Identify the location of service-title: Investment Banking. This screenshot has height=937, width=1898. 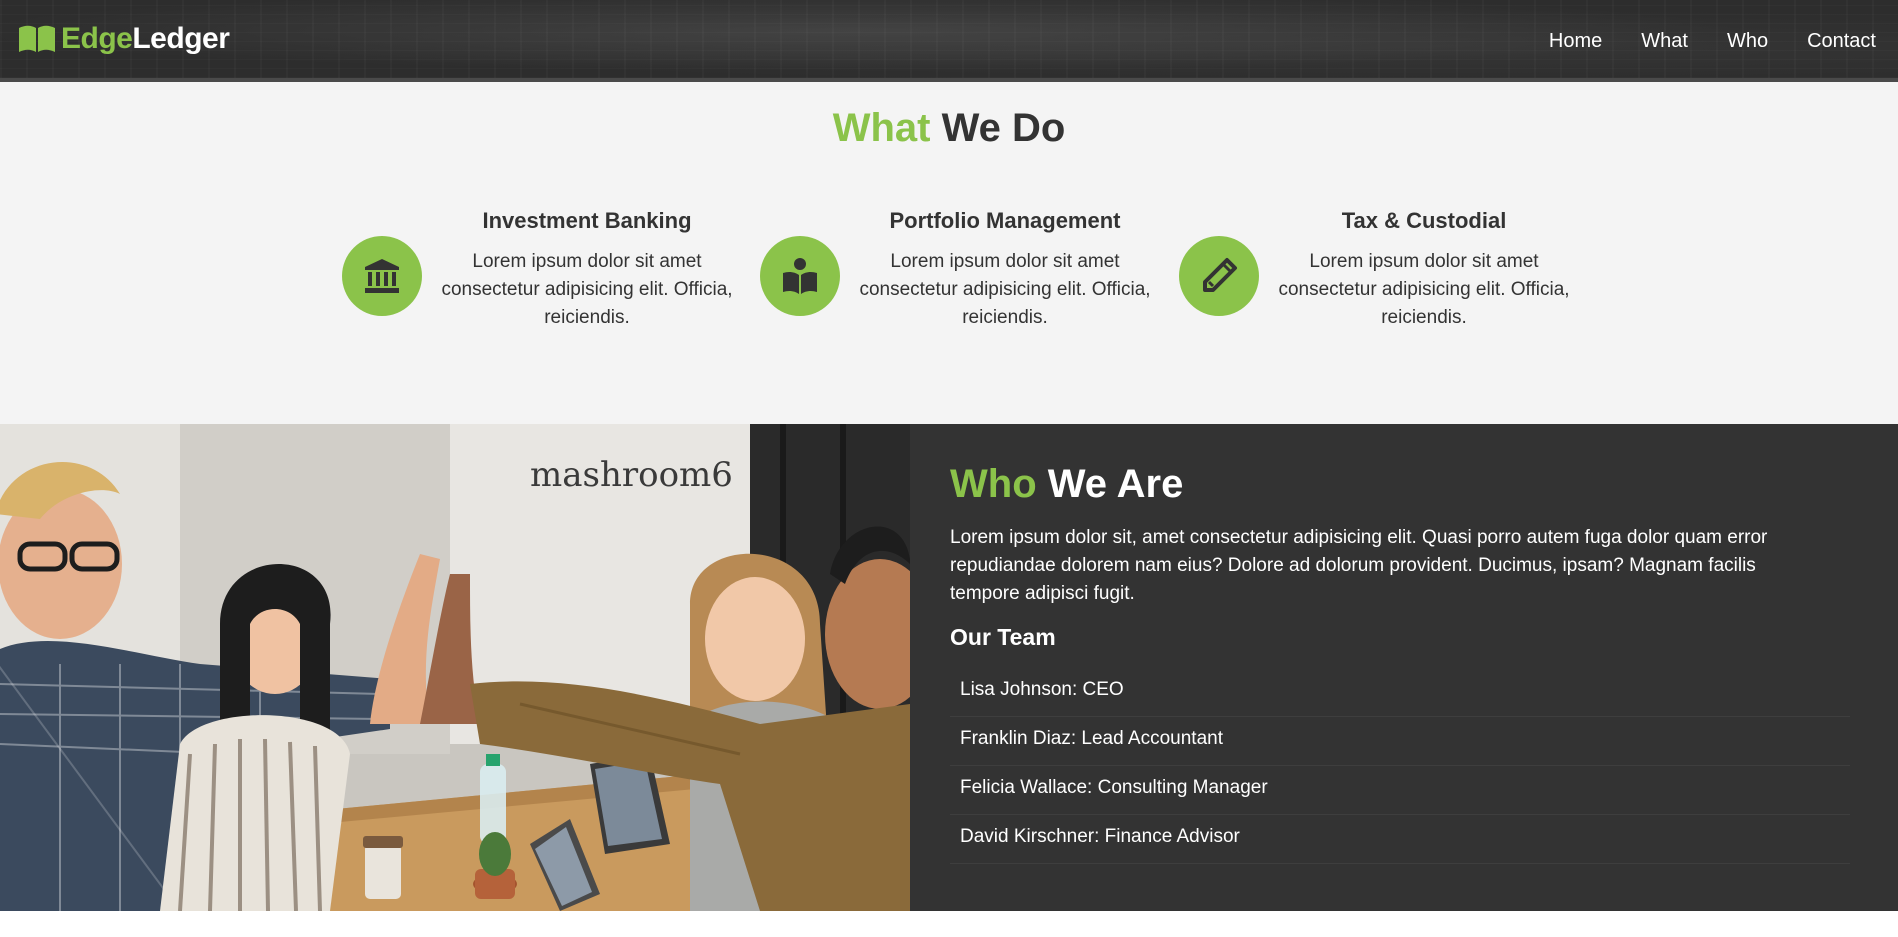
(587, 220).